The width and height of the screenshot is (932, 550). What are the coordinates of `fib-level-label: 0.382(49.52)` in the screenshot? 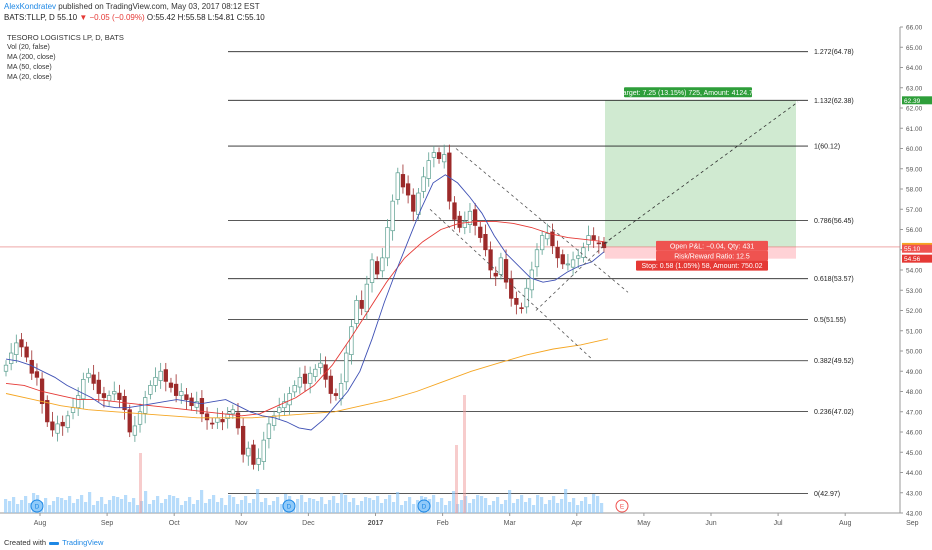 It's located at (834, 361).